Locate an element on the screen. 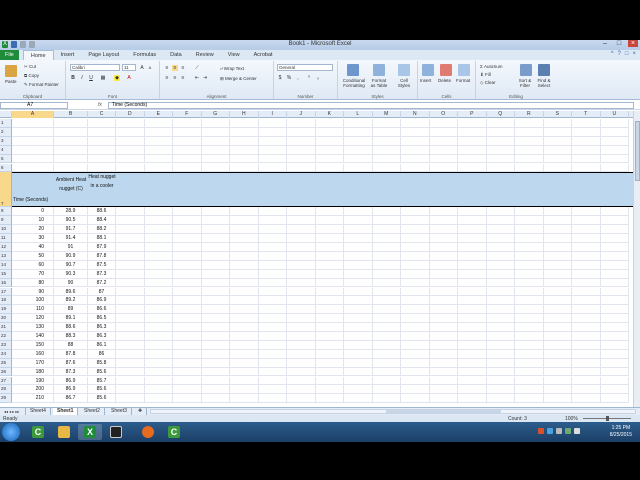  table-cell: 86.9 is located at coordinates (102, 301).